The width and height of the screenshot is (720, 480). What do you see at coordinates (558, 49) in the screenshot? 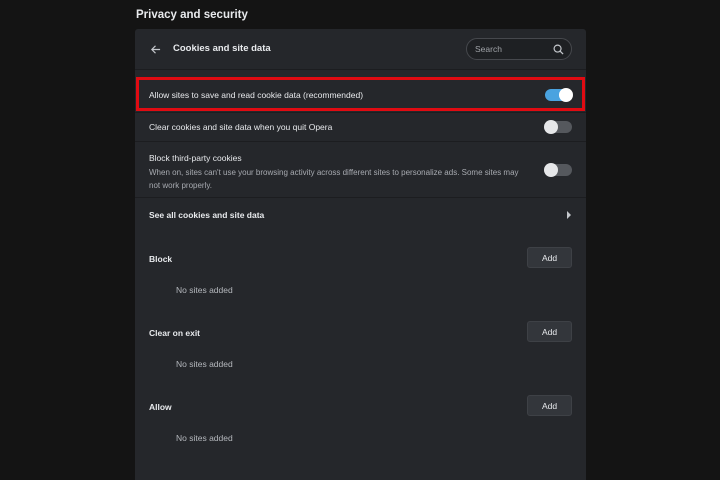
I see `search-icon` at bounding box center [558, 49].